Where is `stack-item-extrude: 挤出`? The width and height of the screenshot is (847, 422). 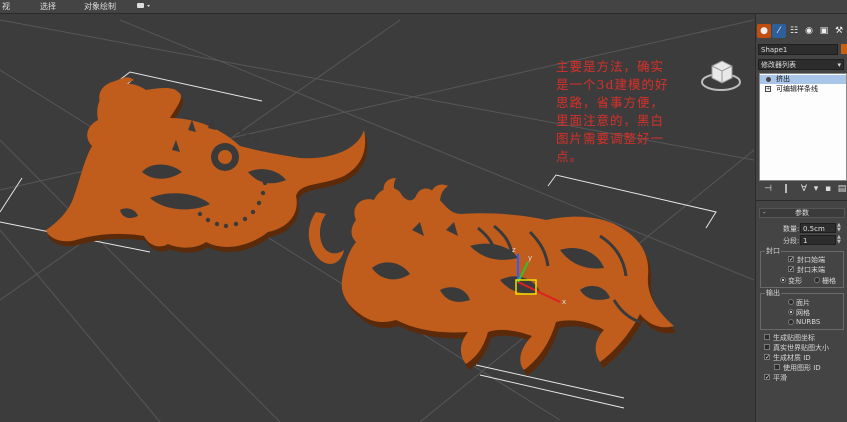
stack-item-extrude: 挤出 is located at coordinates (803, 79).